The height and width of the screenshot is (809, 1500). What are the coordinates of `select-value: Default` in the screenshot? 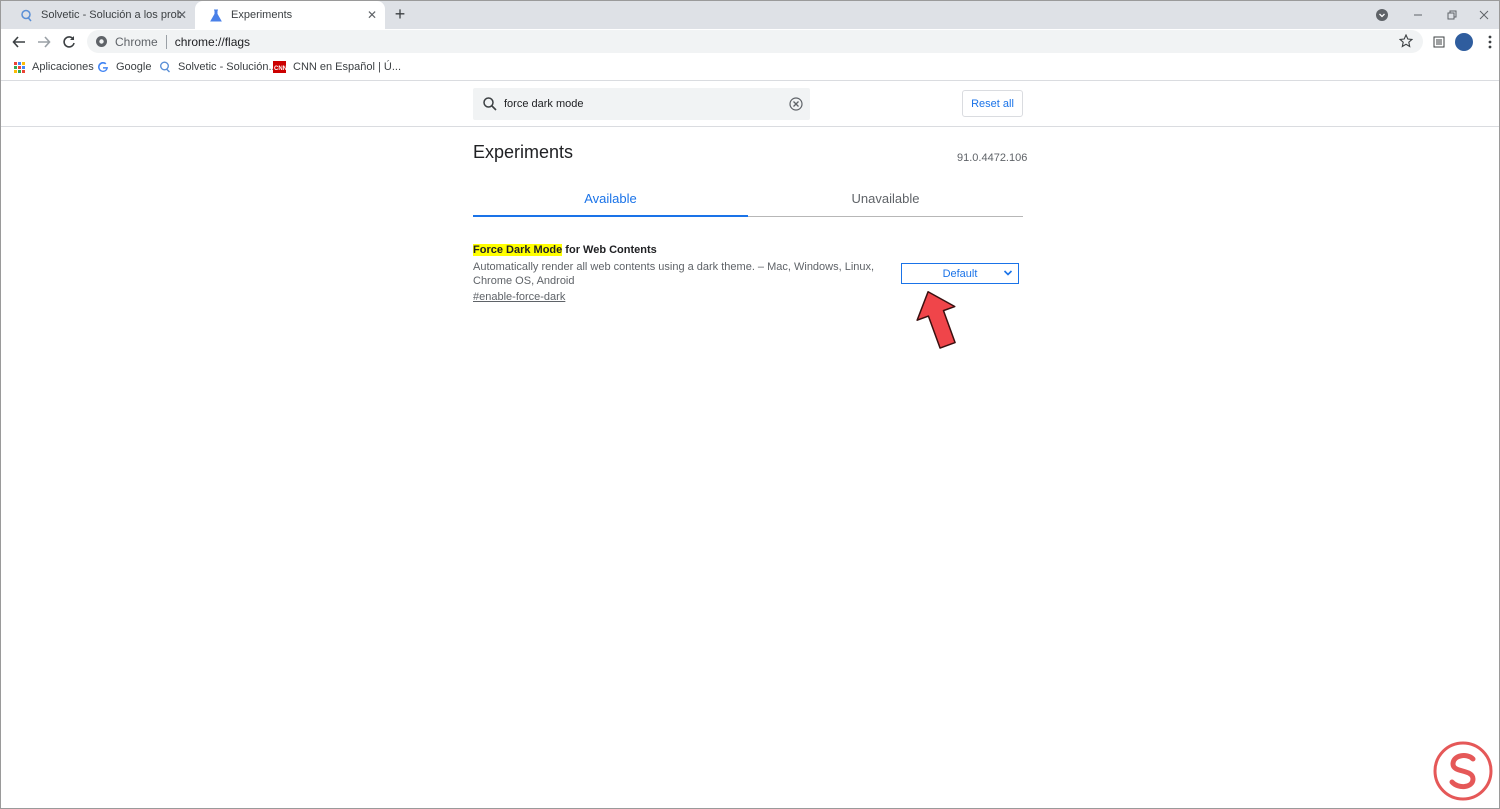 It's located at (960, 273).